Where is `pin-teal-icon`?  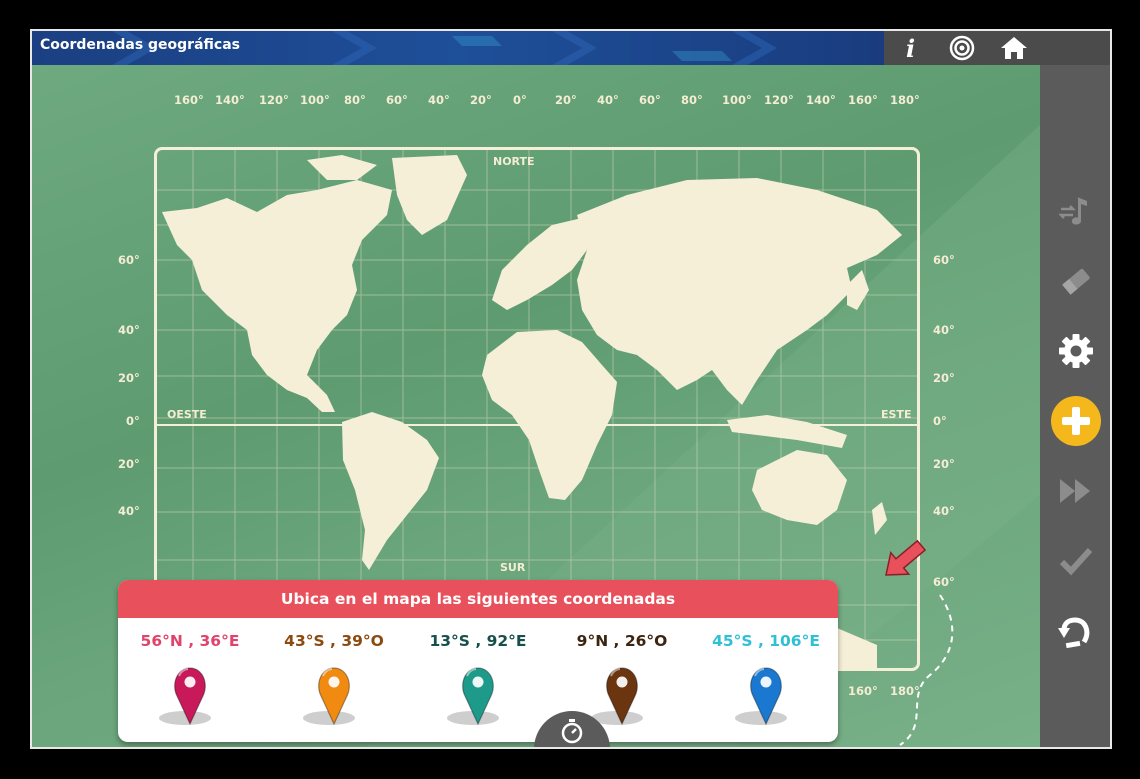 pin-teal-icon is located at coordinates (473, 696).